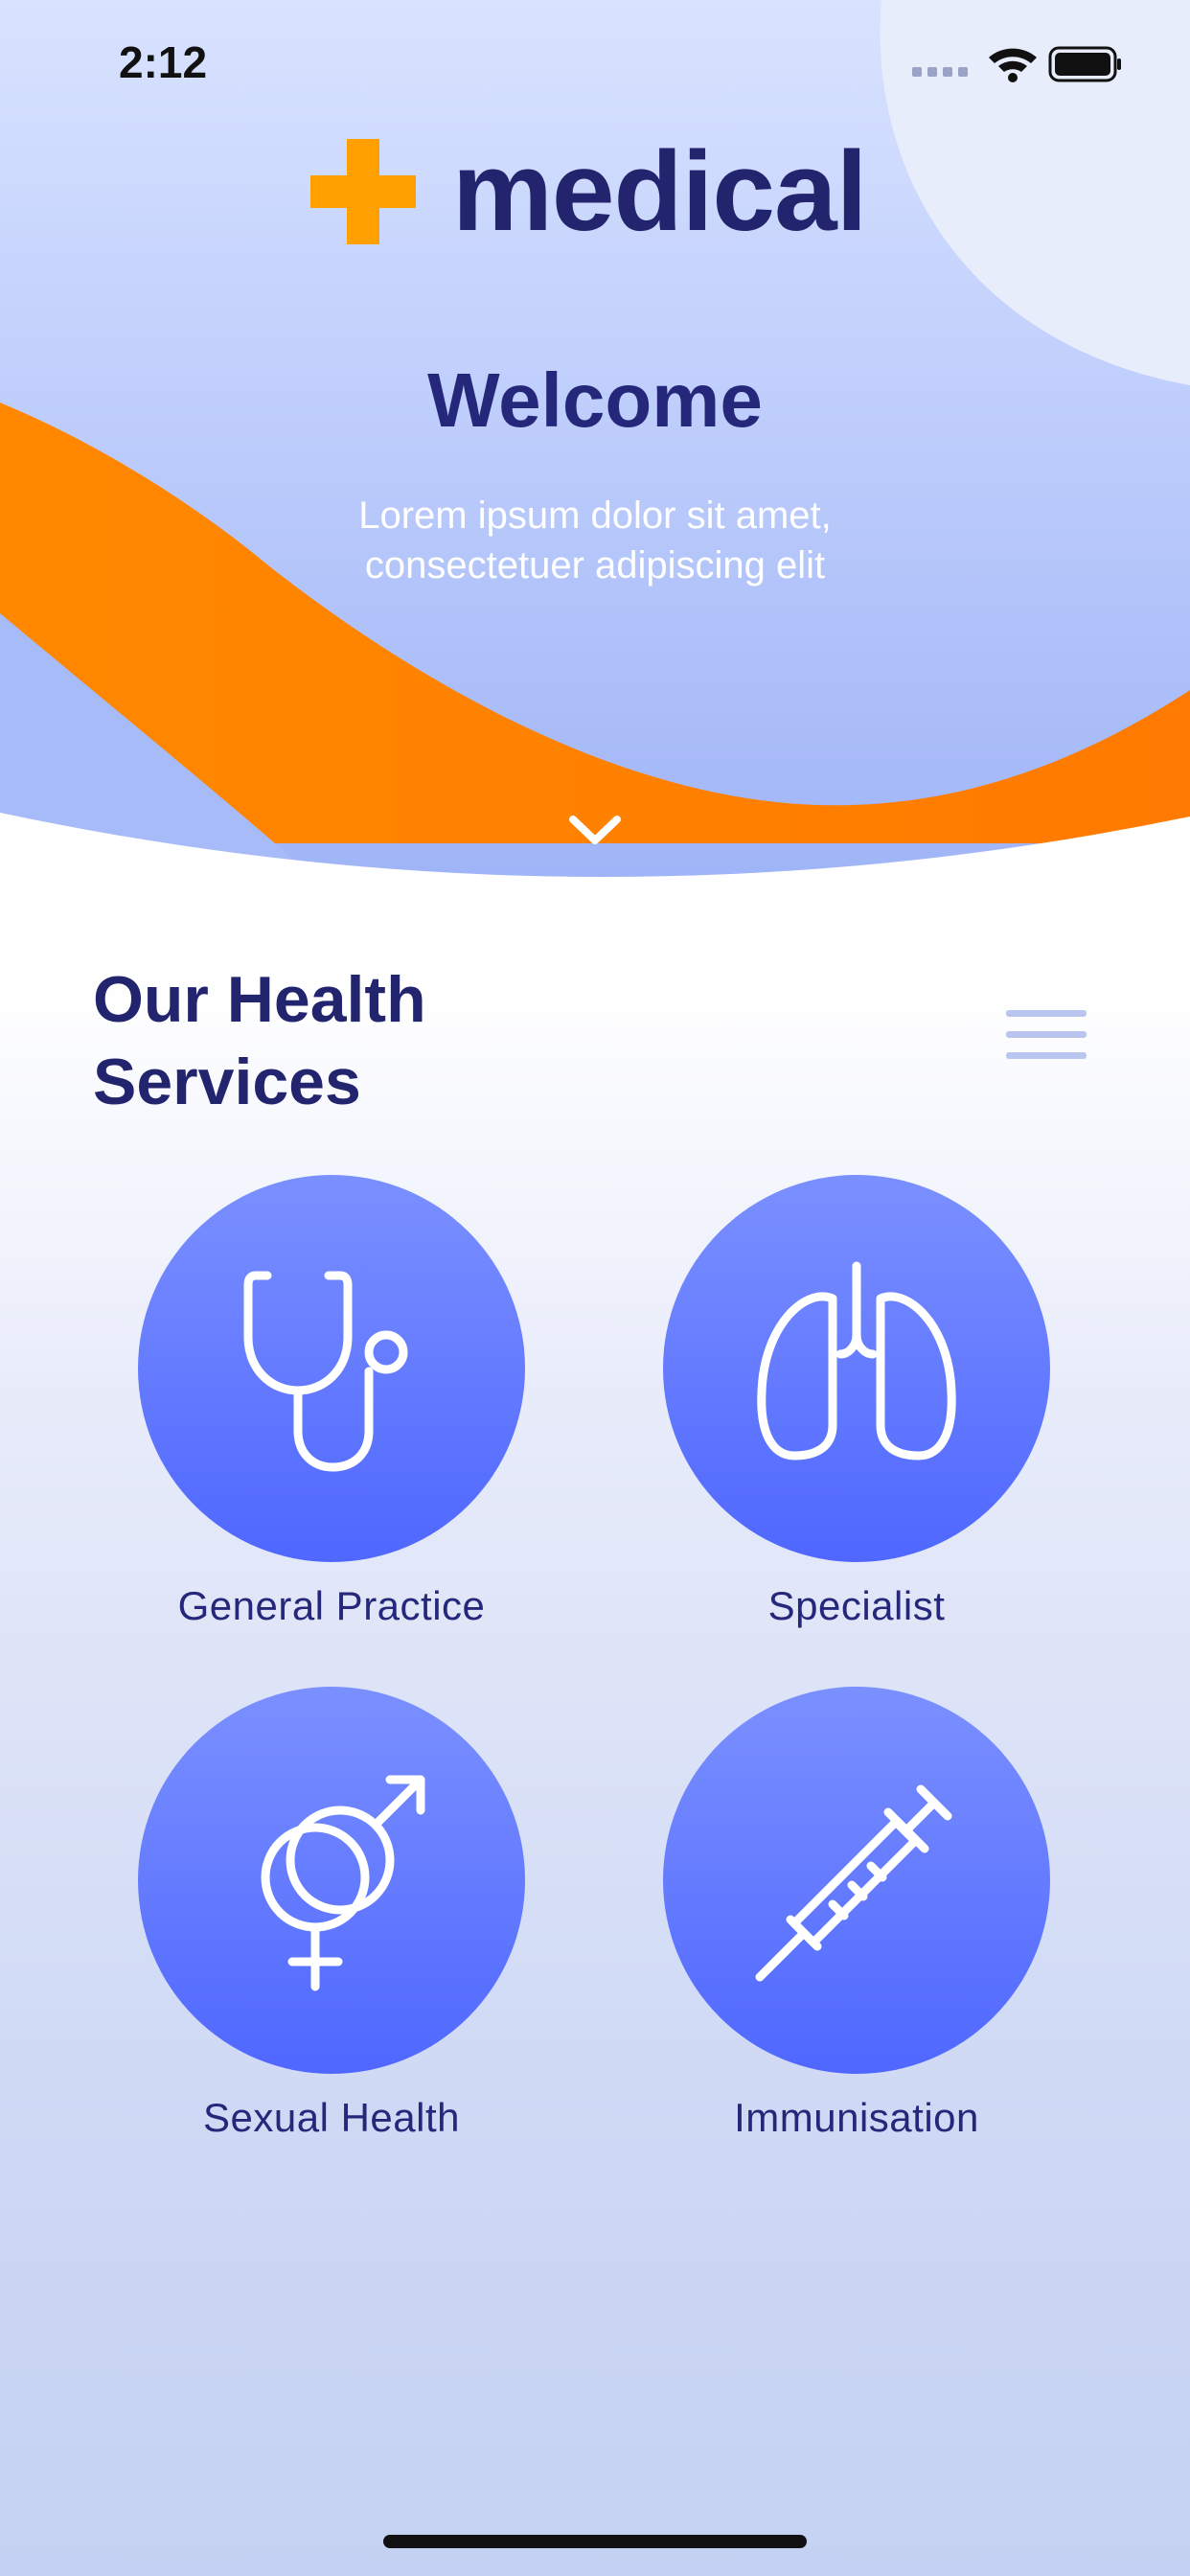 This screenshot has width=1190, height=2576. Describe the element at coordinates (259, 1000) in the screenshot. I see `section-title-line1: Our Health` at that location.